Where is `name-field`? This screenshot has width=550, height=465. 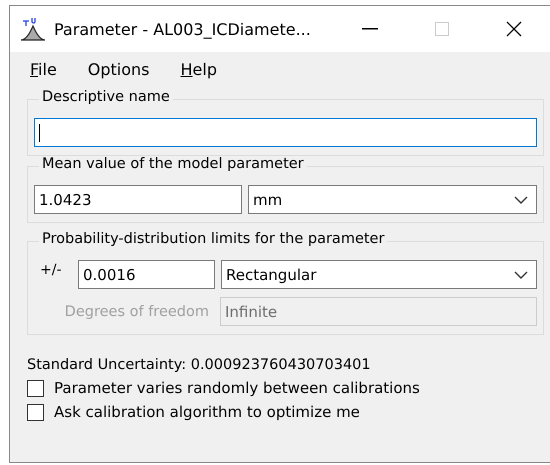 name-field is located at coordinates (285, 132).